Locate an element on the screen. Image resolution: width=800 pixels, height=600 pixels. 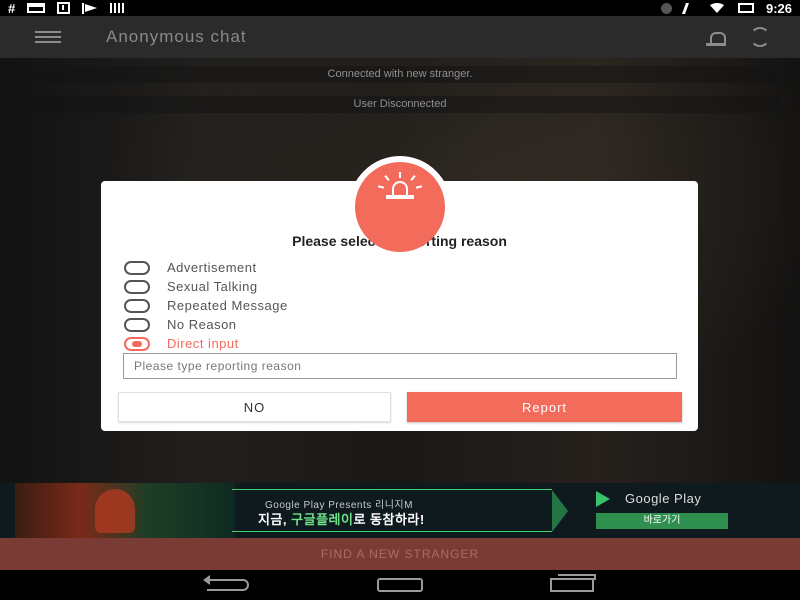
radio-button-selected is located at coordinates (137, 343).